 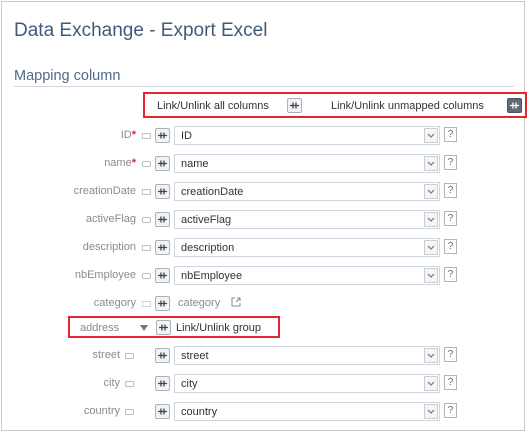 I want to click on row-label: nbEmployee, so click(x=105, y=275).